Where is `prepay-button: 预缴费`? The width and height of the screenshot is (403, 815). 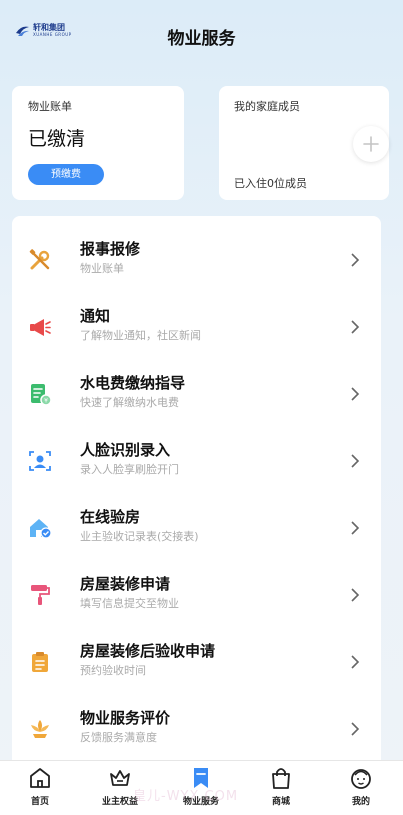 prepay-button: 预缴费 is located at coordinates (66, 174).